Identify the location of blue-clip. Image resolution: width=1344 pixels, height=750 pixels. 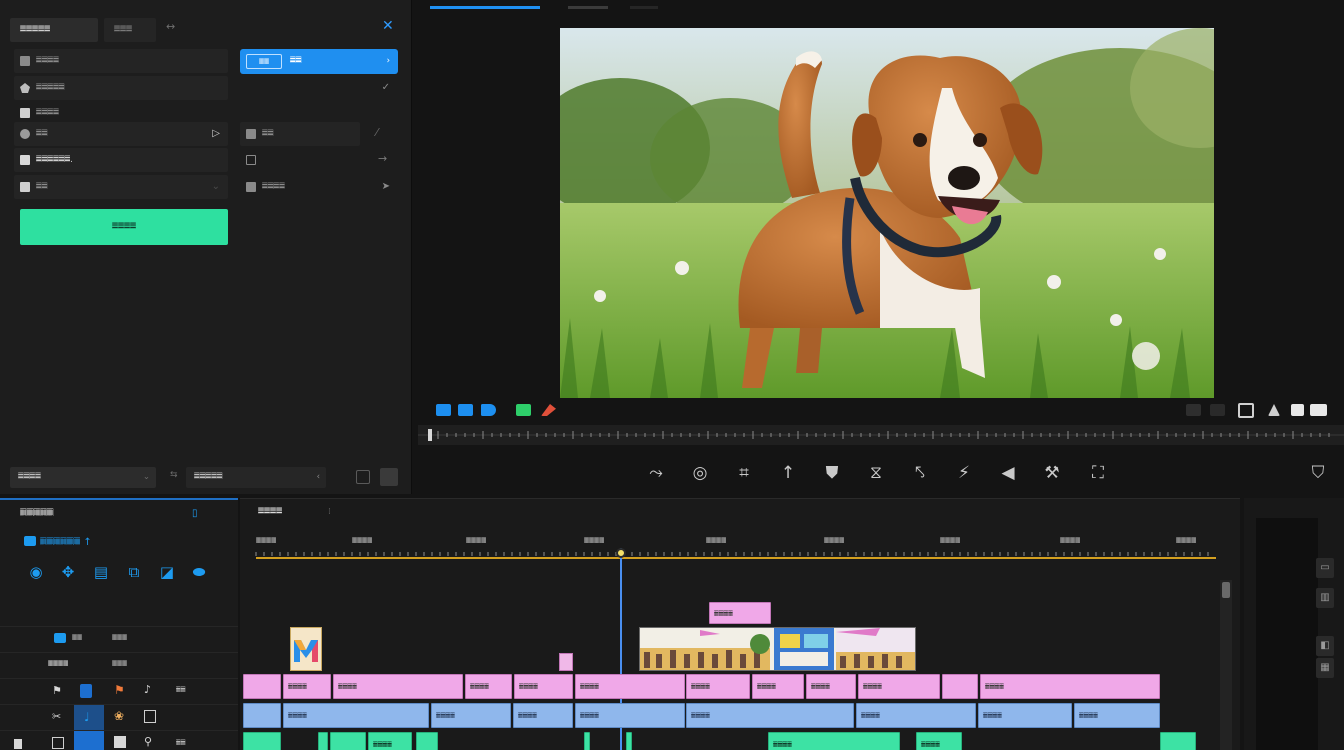
(262, 715).